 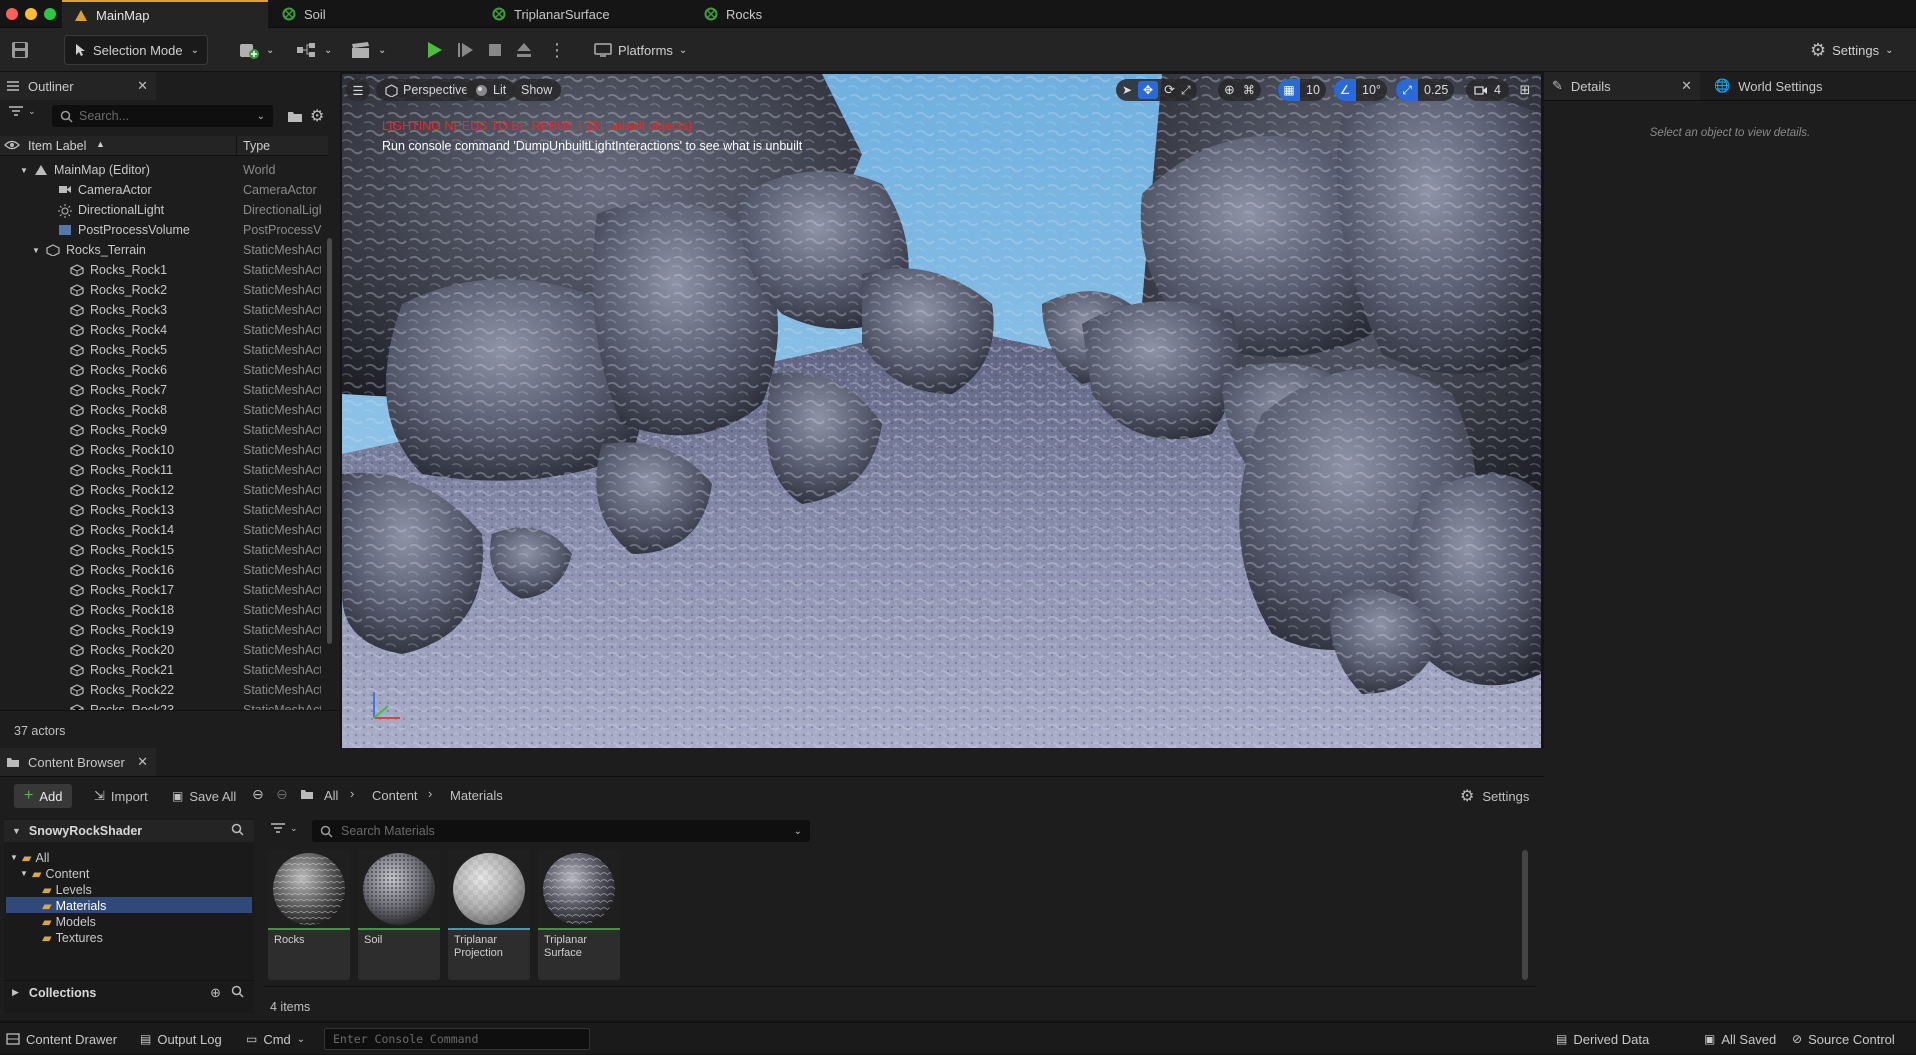 What do you see at coordinates (1229, 90) in the screenshot?
I see `world-space-icon: ⊕` at bounding box center [1229, 90].